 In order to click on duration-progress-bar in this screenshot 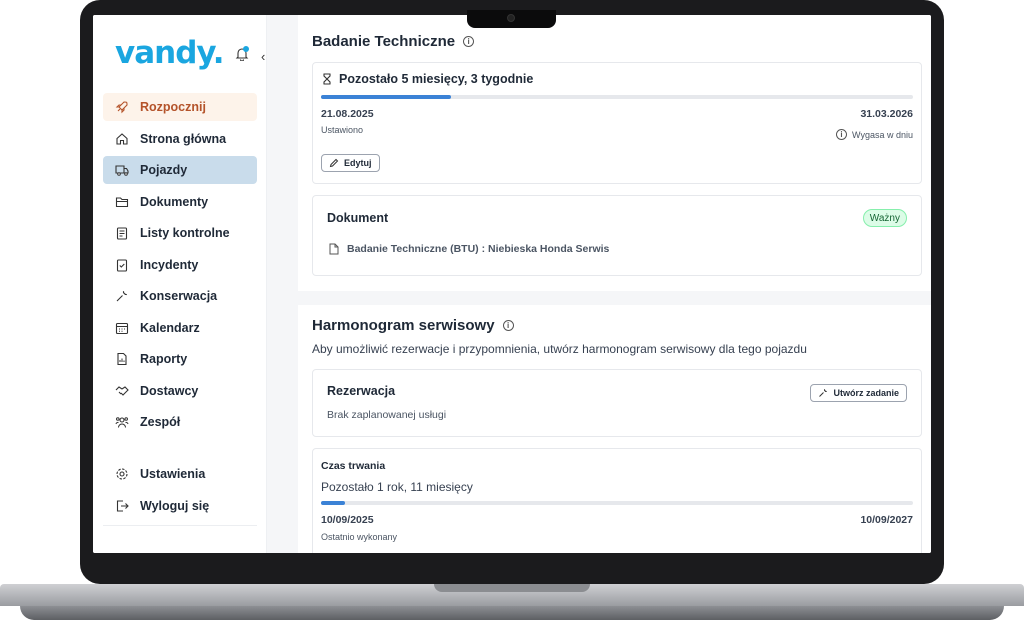, I will do `click(617, 503)`.